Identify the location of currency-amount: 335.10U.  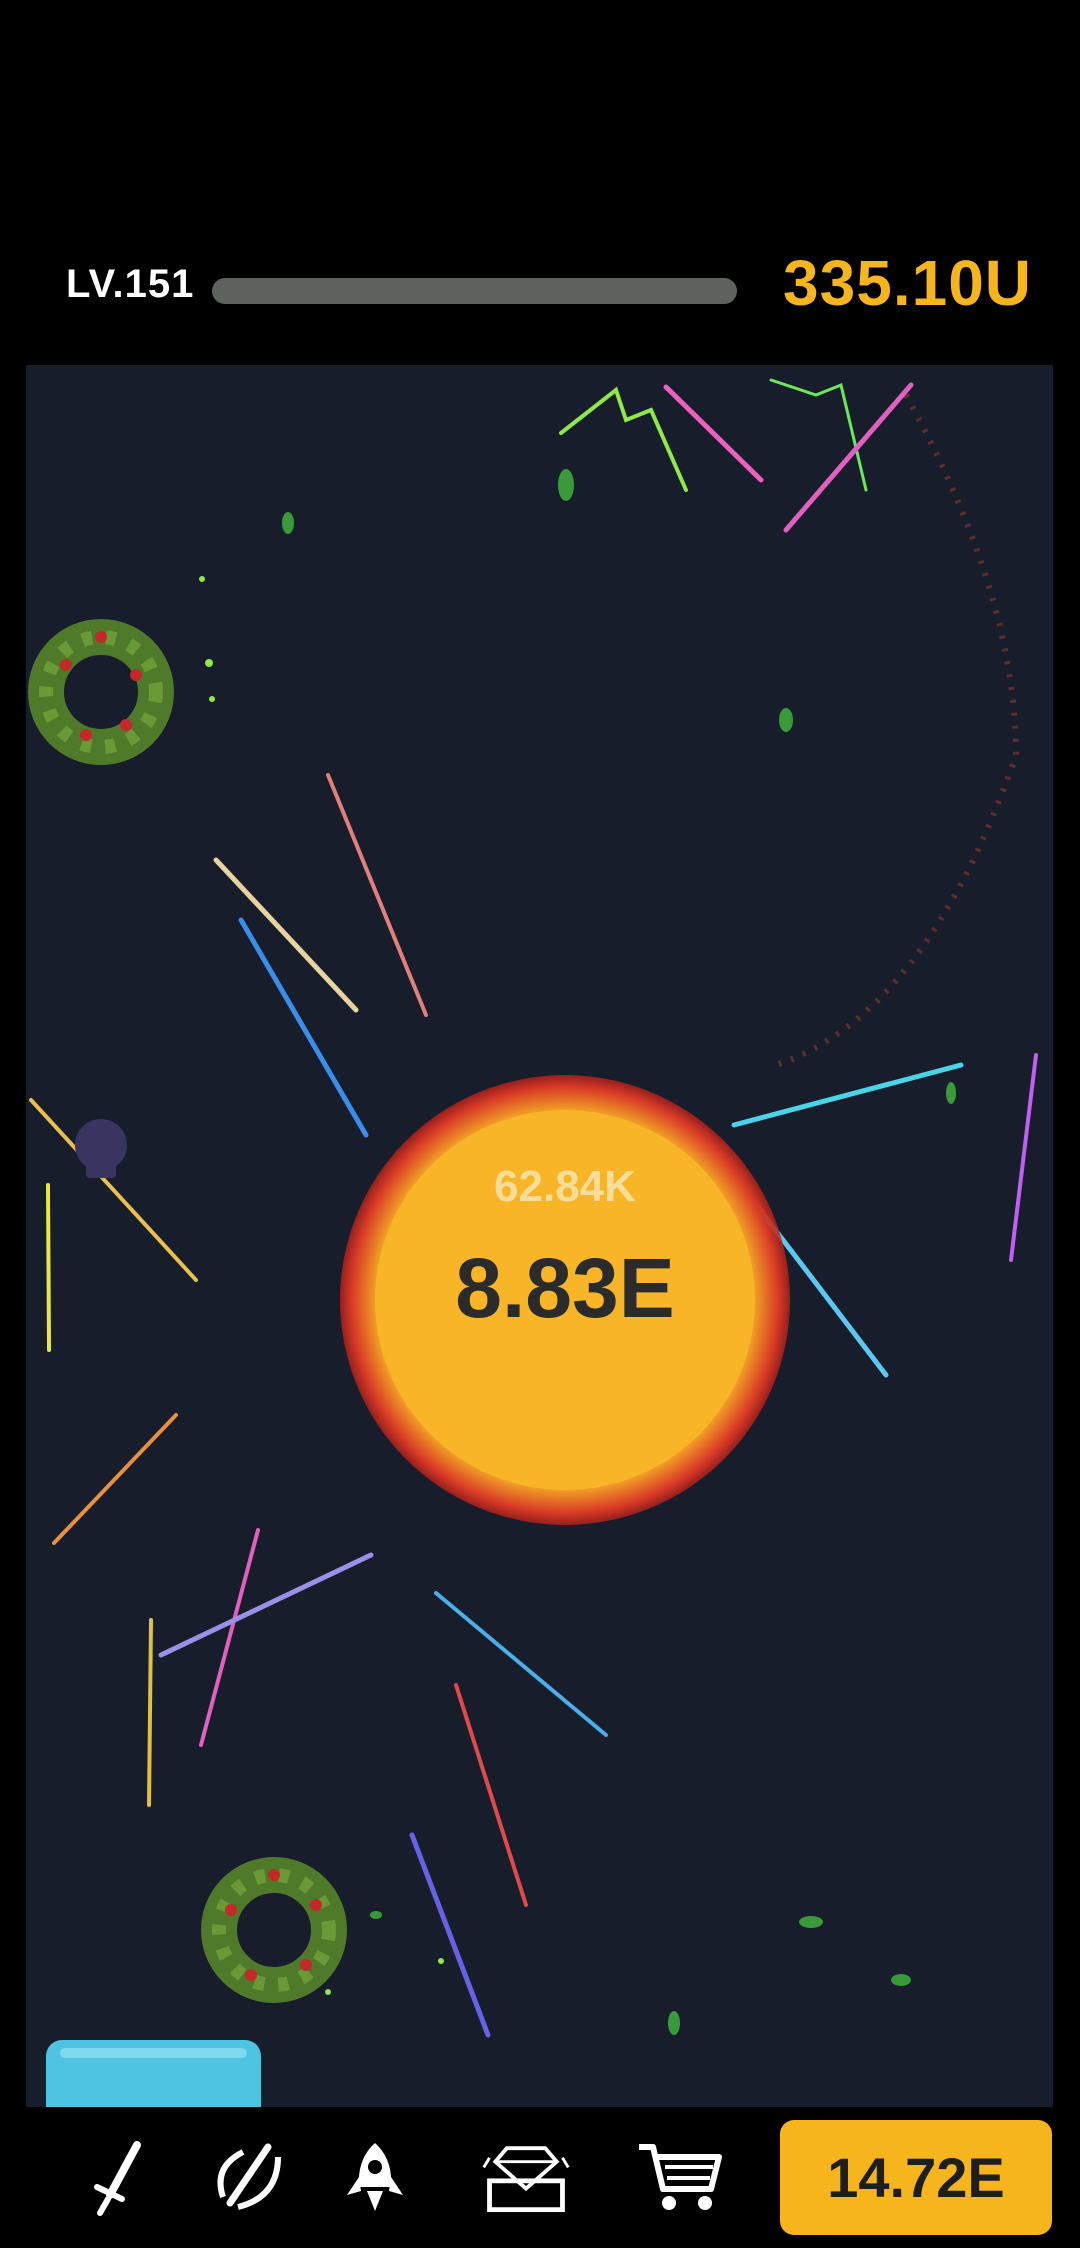
(907, 283).